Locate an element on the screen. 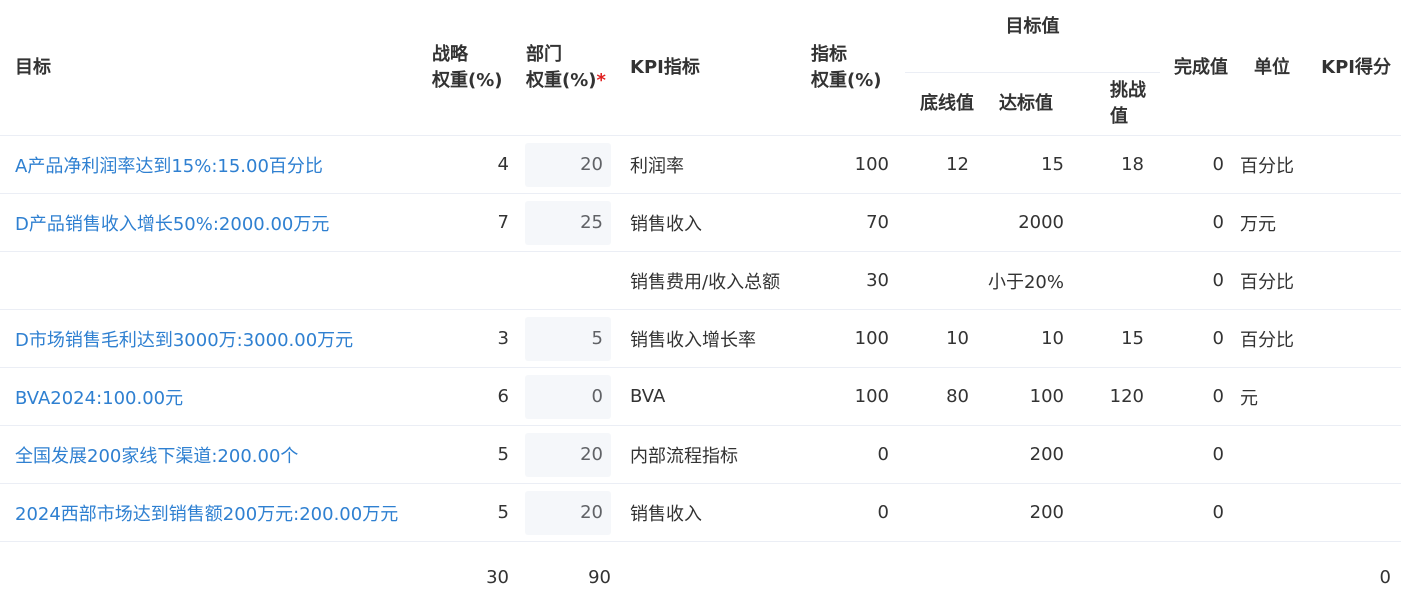 This screenshot has height=600, width=1401. strategy-weight-cell: 3 is located at coordinates (475, 338).